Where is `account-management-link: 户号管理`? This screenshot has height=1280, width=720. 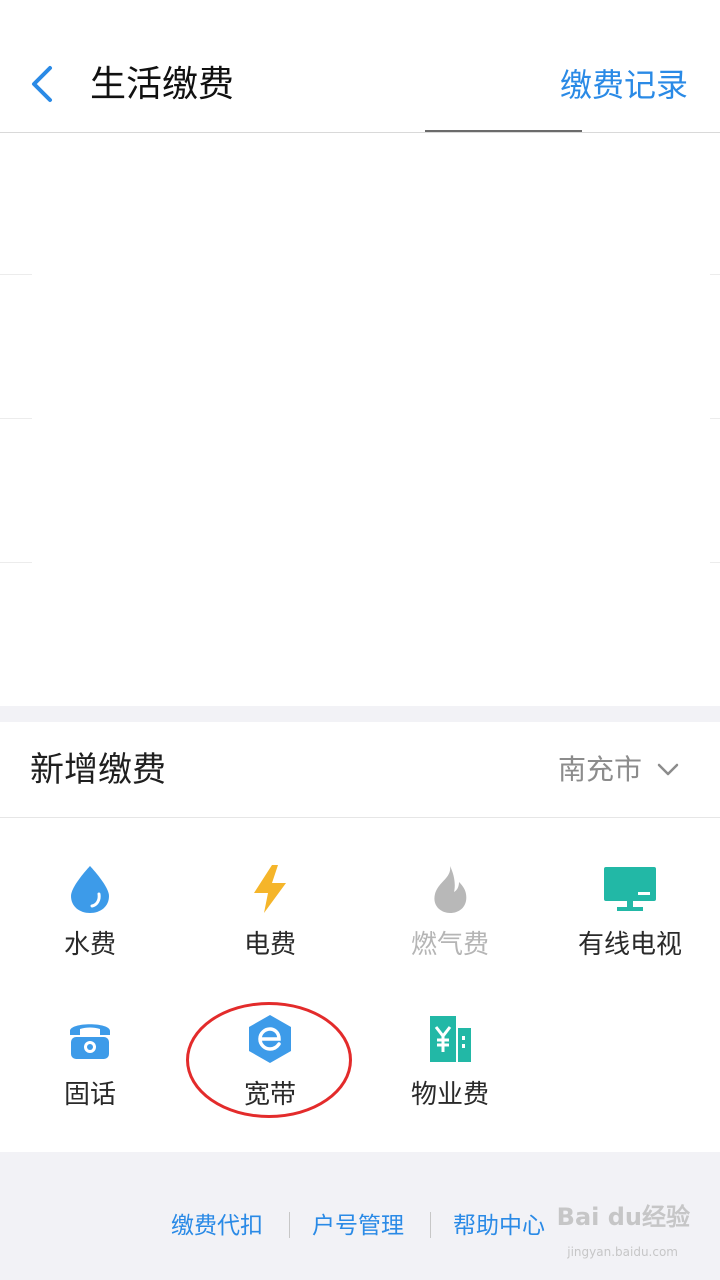 account-management-link: 户号管理 is located at coordinates (358, 1226).